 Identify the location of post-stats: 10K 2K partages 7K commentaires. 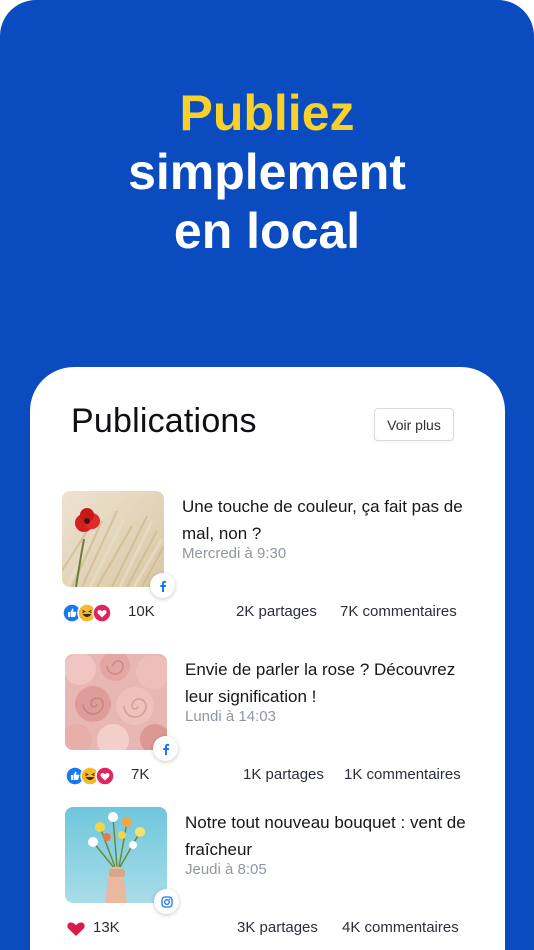
(272, 613).